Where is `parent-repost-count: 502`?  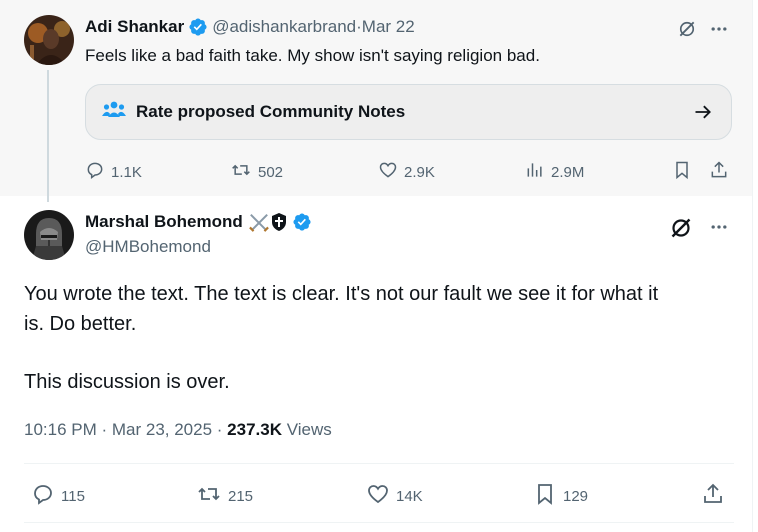
parent-repost-count: 502 is located at coordinates (271, 172).